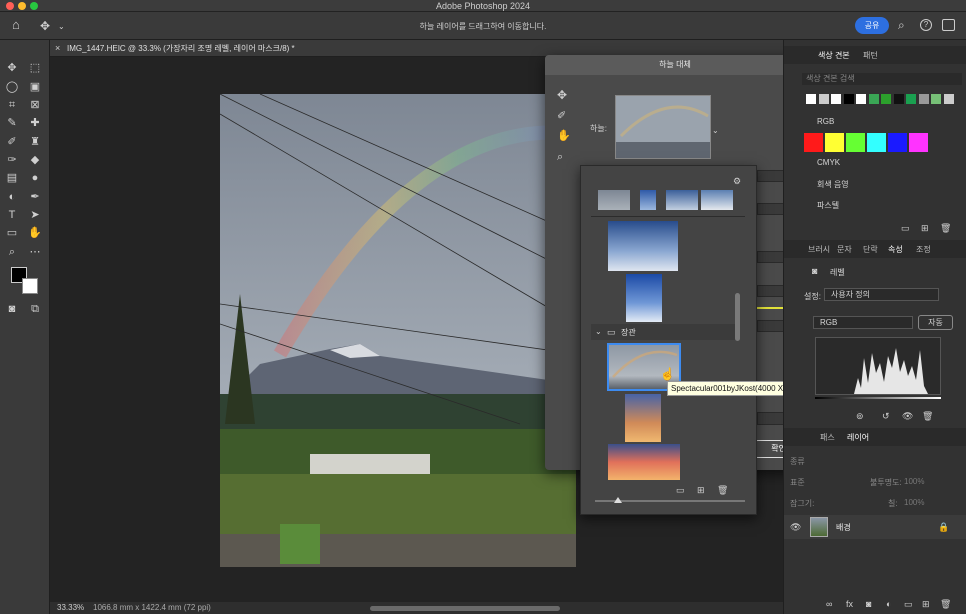  I want to click on rectangle-icon: ▭, so click(12, 233).